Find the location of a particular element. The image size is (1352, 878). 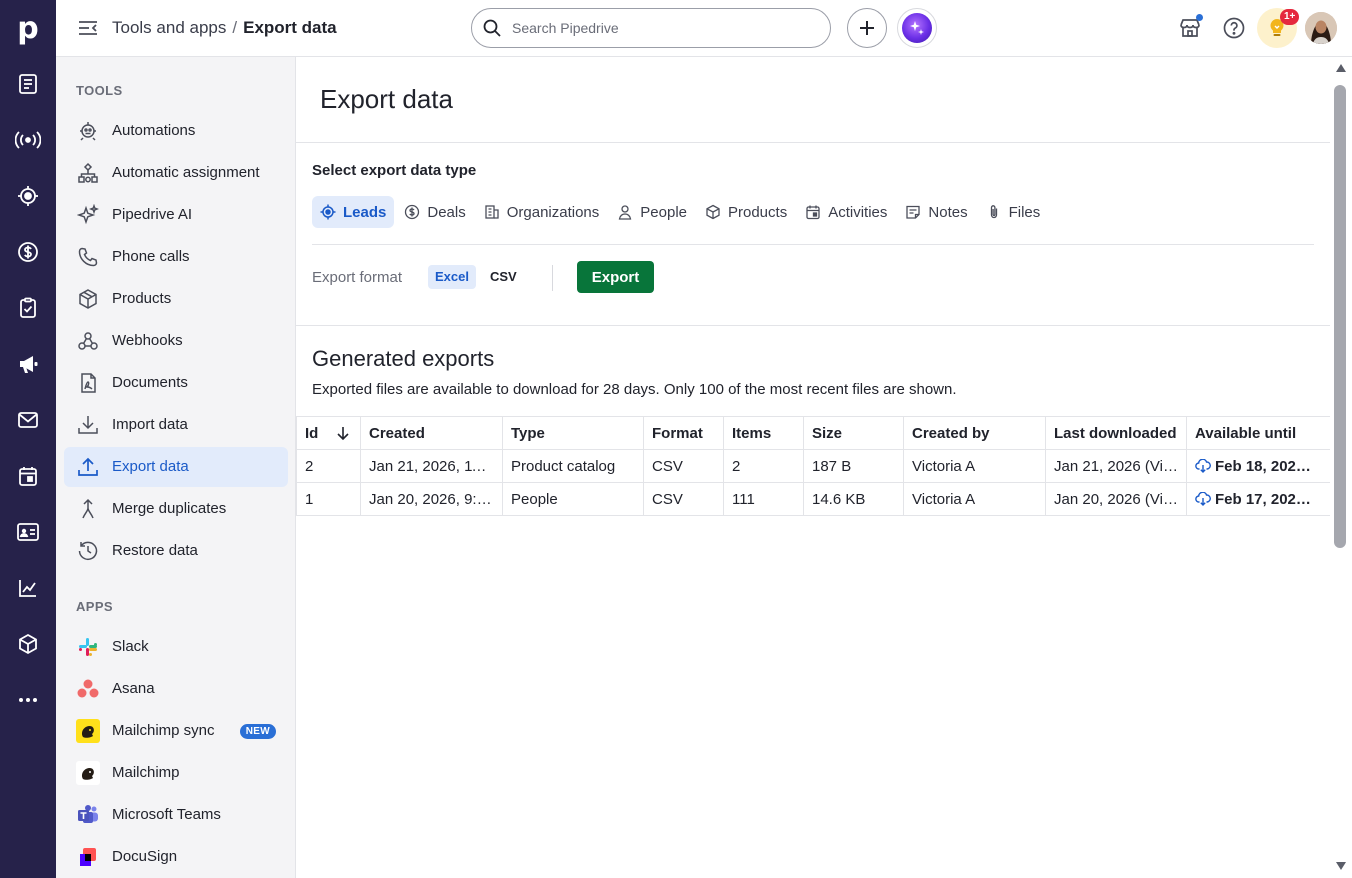

cloud-download-icon is located at coordinates (1203, 498).